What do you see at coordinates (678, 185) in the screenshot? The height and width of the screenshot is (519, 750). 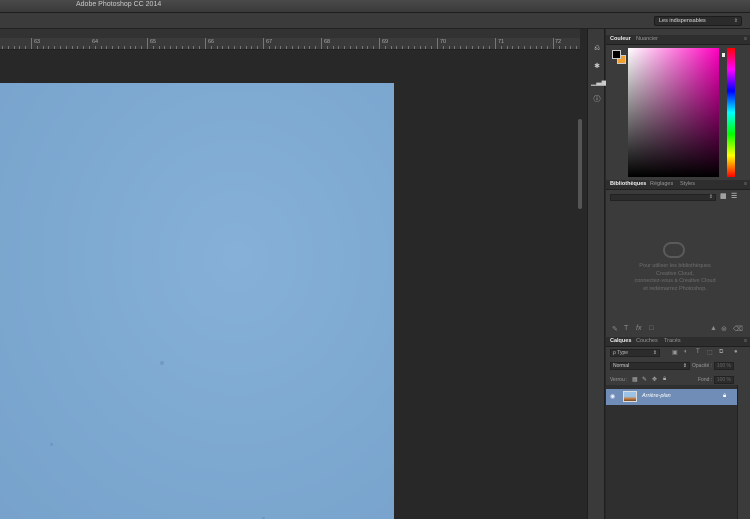 I see `libraries-panel-tabs: Bibliothèques Réglages Styles ≡` at bounding box center [678, 185].